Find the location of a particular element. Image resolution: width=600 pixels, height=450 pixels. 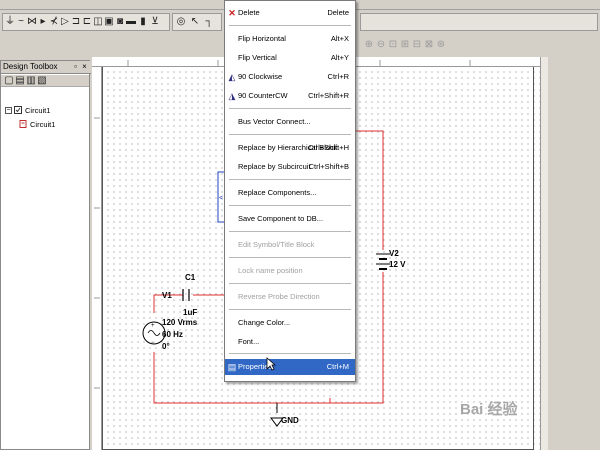

probe-tool-icon: ◎ is located at coordinates (181, 22).